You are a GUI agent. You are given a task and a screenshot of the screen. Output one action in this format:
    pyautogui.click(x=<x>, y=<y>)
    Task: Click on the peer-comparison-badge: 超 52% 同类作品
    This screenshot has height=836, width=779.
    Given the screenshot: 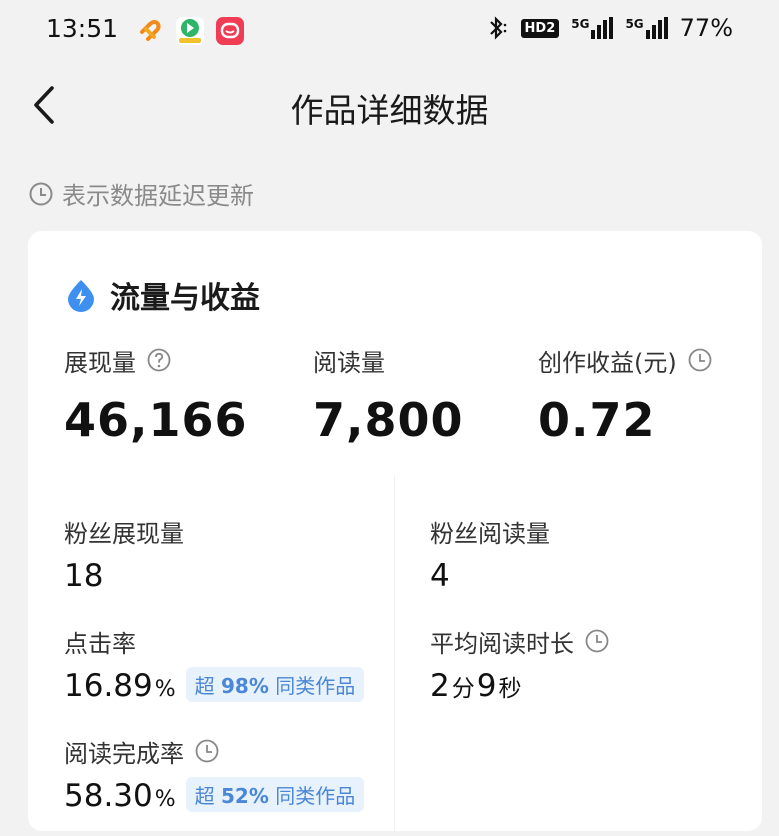 What is the action you would take?
    pyautogui.click(x=275, y=794)
    